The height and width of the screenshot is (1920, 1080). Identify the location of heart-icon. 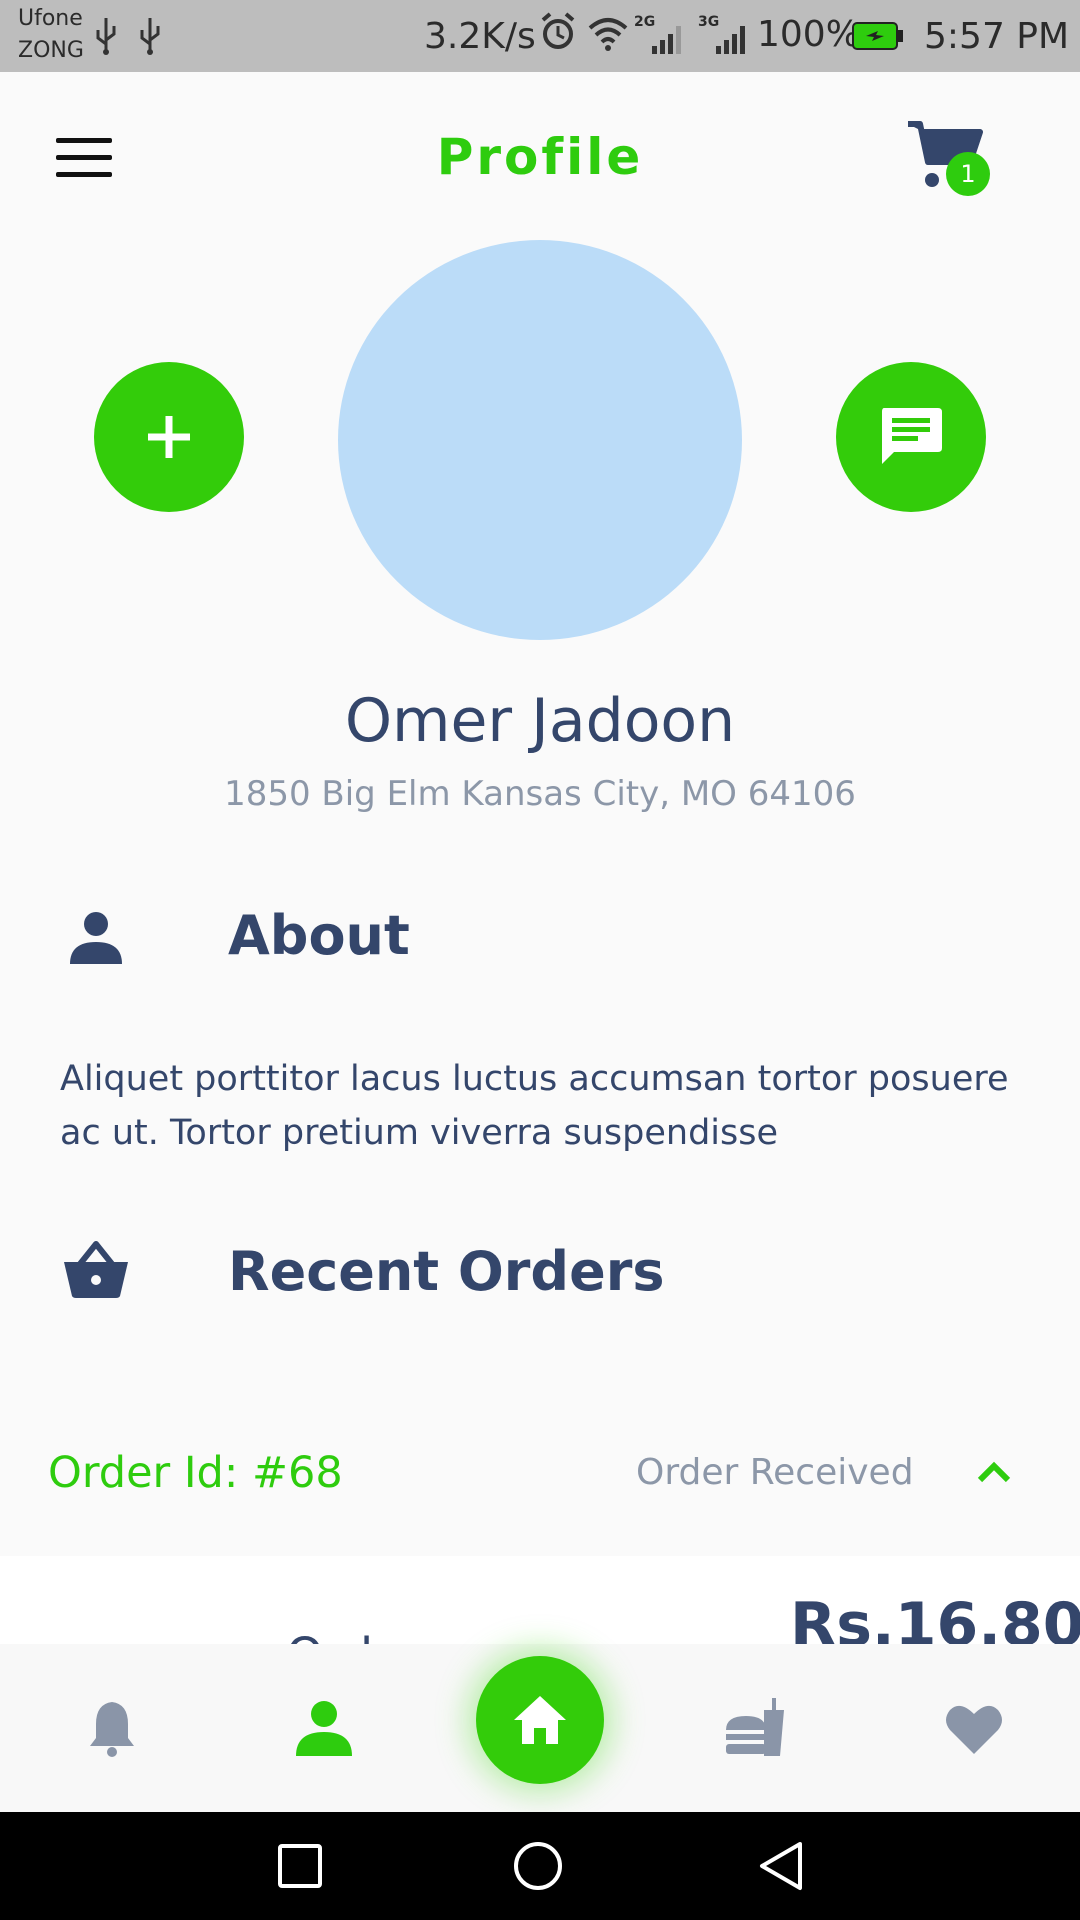
(974, 1728).